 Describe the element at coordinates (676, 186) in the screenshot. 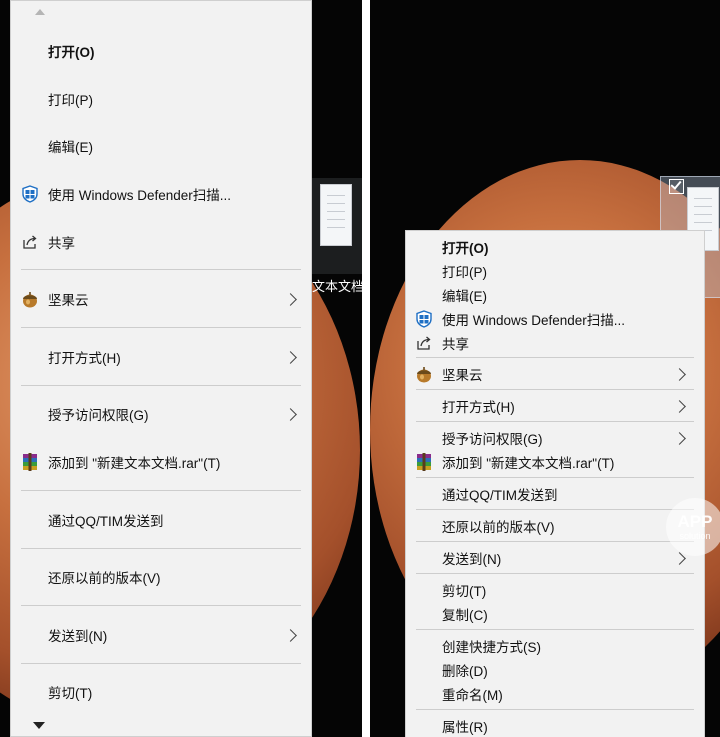

I see `selection-checkbox-icon` at that location.